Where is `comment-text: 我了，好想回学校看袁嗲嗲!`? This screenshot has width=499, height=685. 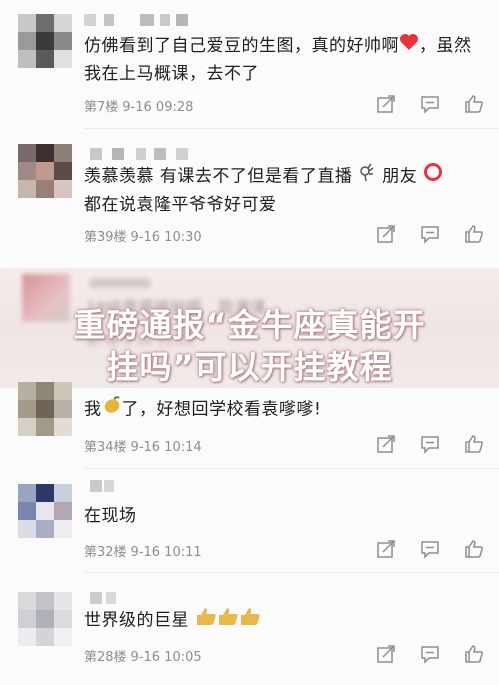 comment-text: 我了，好想回学校看袁嗲嗲! is located at coordinates (284, 409).